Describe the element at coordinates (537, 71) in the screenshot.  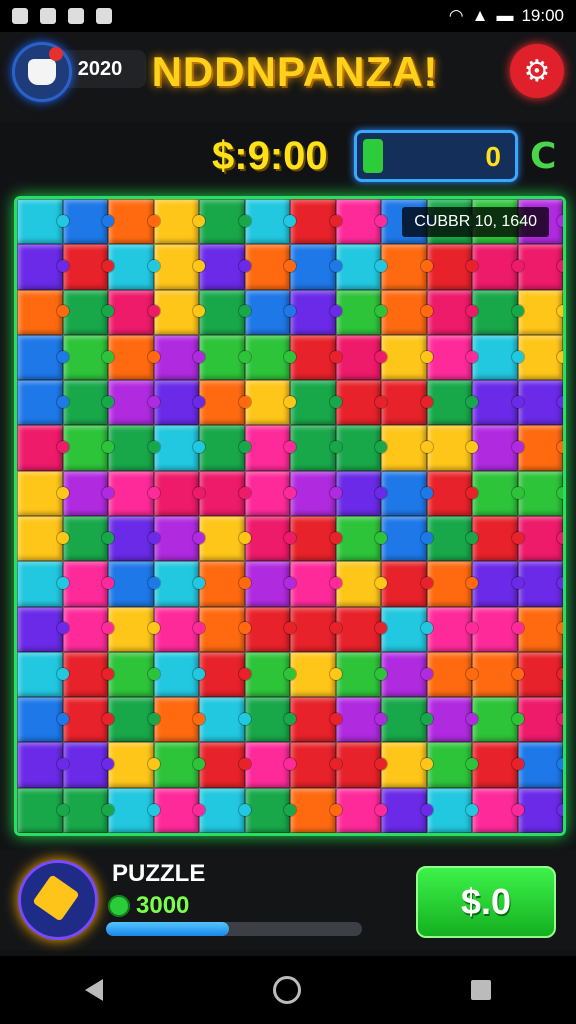
I see `settings-button: ⚙` at that location.